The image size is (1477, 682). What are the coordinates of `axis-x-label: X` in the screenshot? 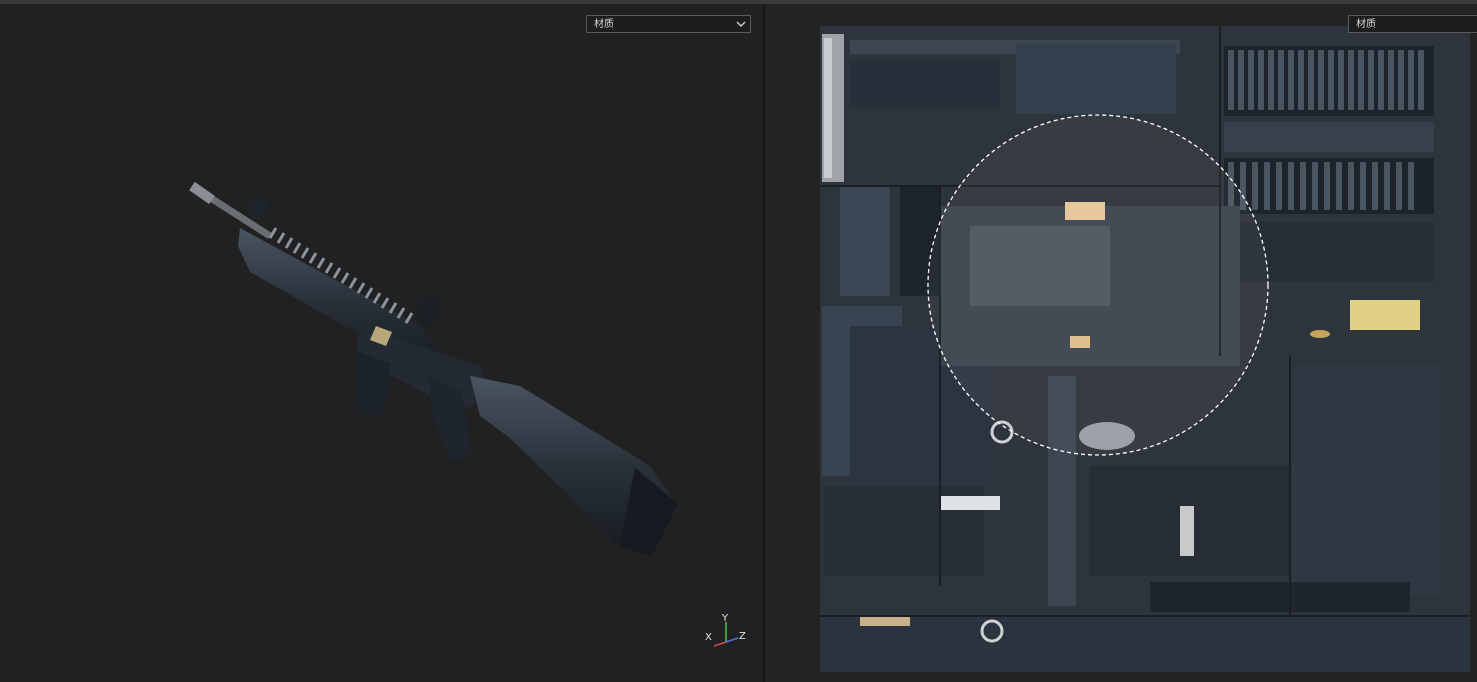 It's located at (708, 637).